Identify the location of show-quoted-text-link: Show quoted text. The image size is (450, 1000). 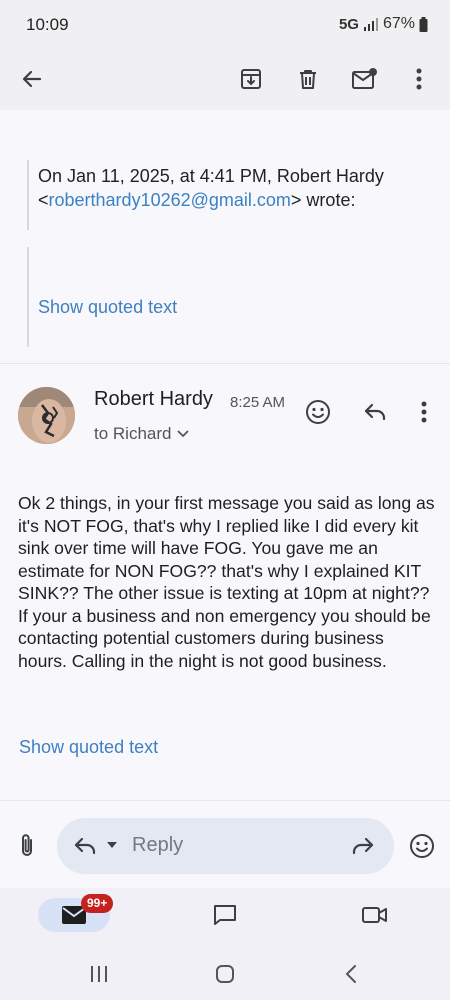
(107, 307).